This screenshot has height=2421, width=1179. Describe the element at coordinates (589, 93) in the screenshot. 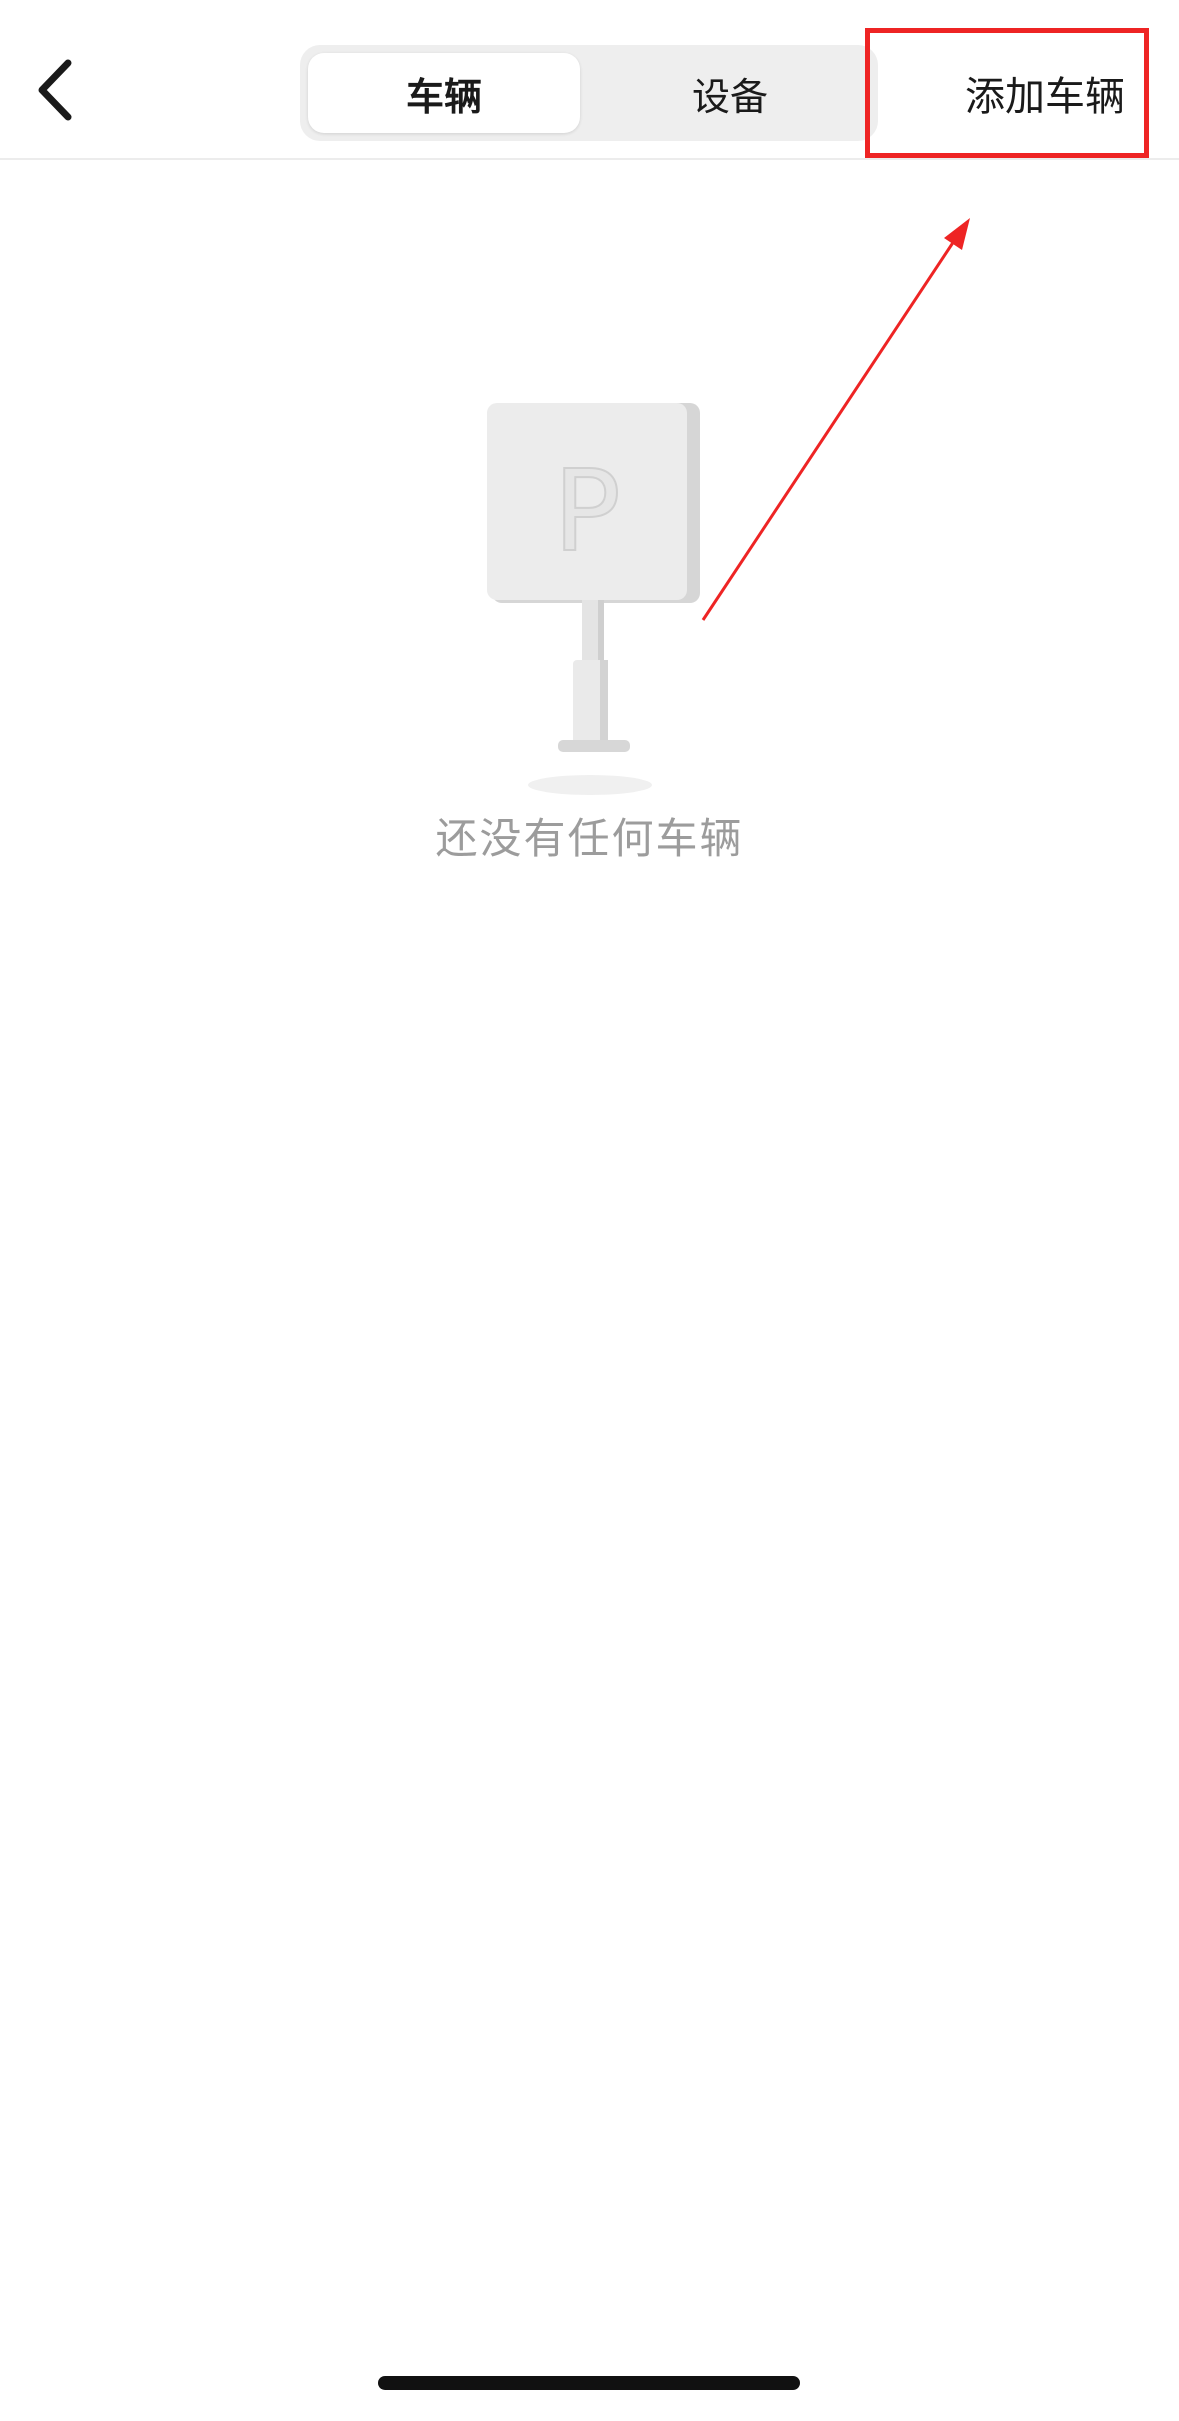

I see `segmented-control: 车辆 设备` at that location.